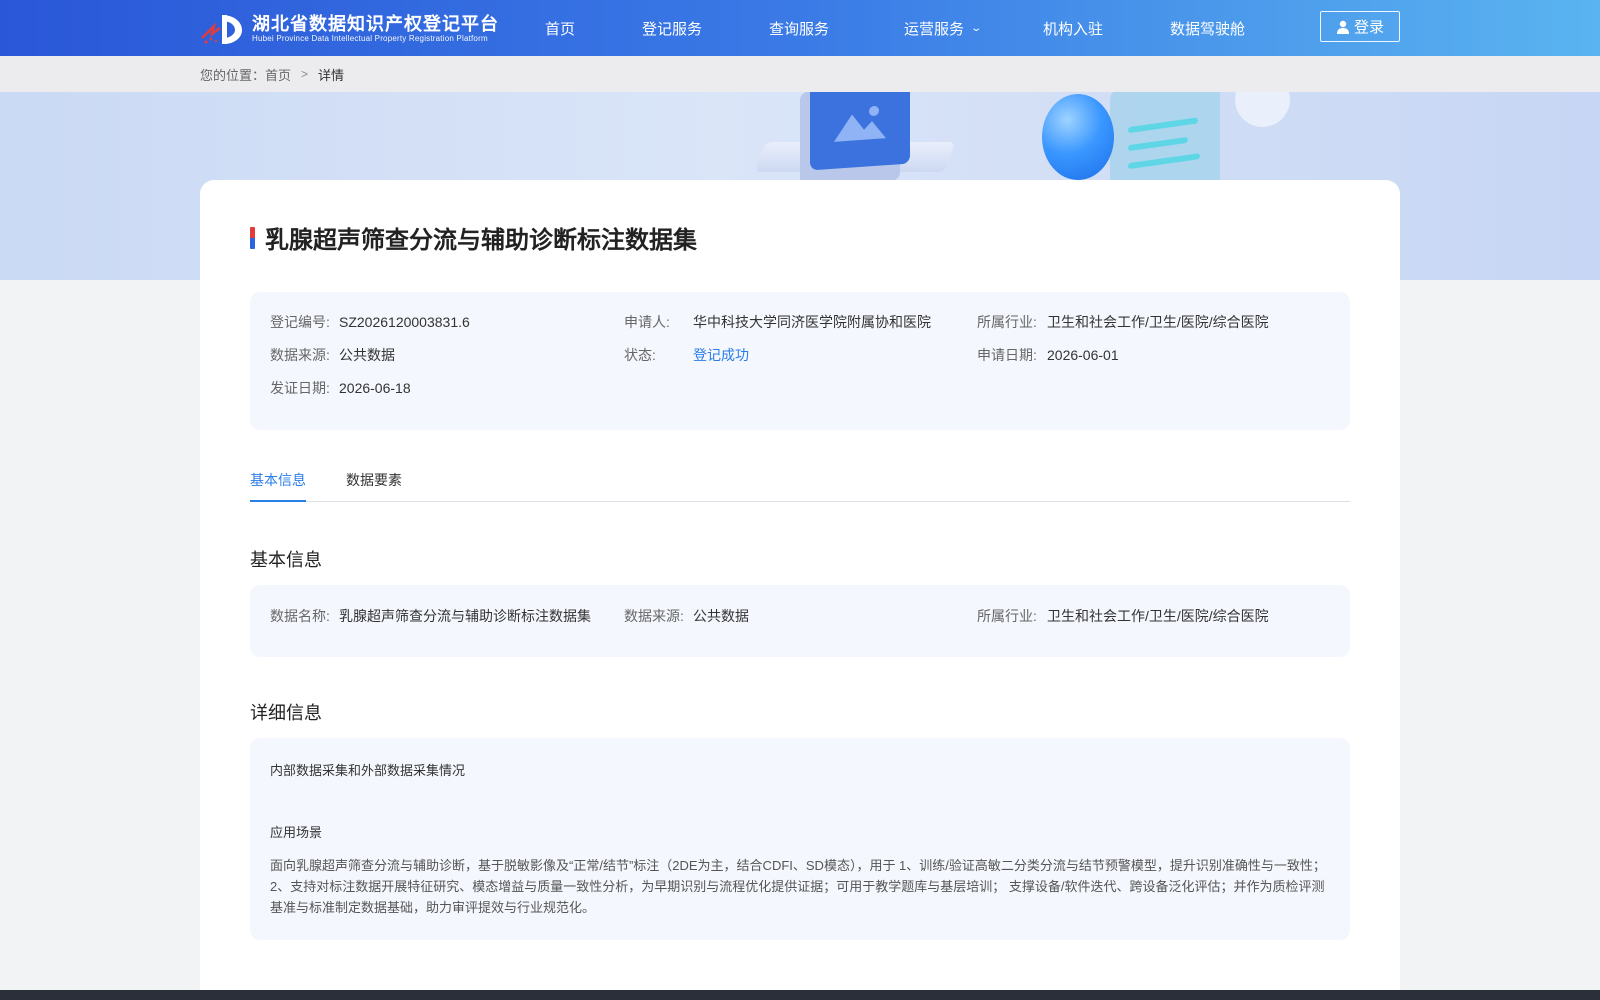  I want to click on apply-date-value: 2026-06-01, so click(1083, 355).